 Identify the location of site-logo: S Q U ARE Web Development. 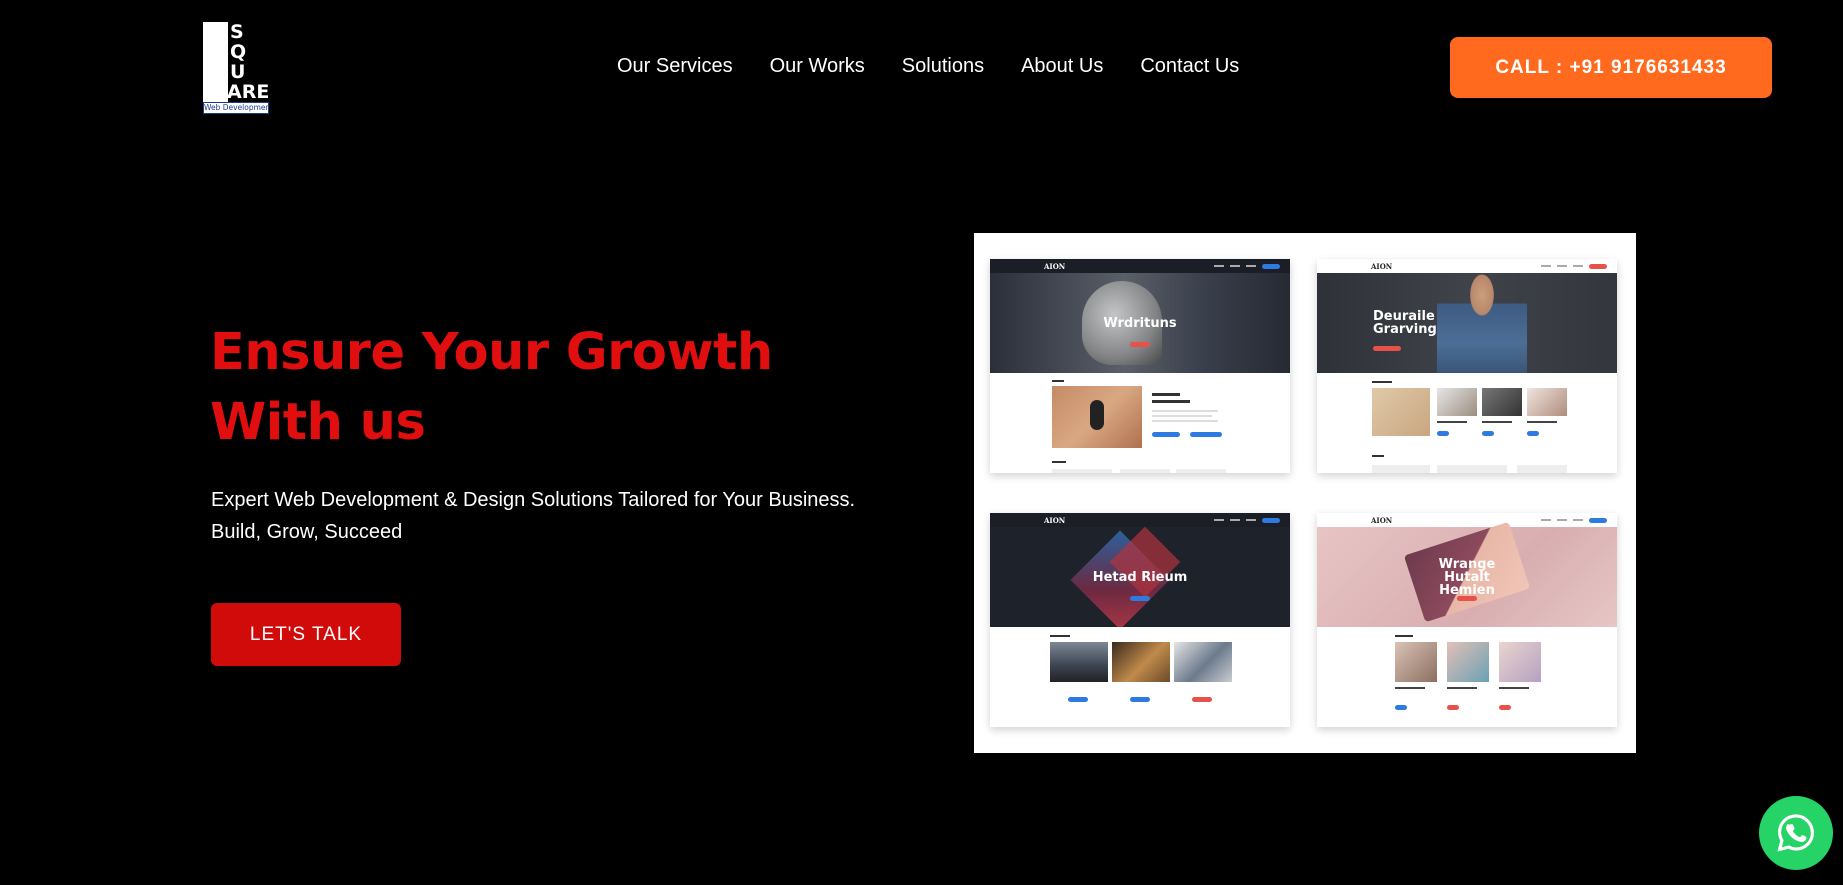
(236, 68).